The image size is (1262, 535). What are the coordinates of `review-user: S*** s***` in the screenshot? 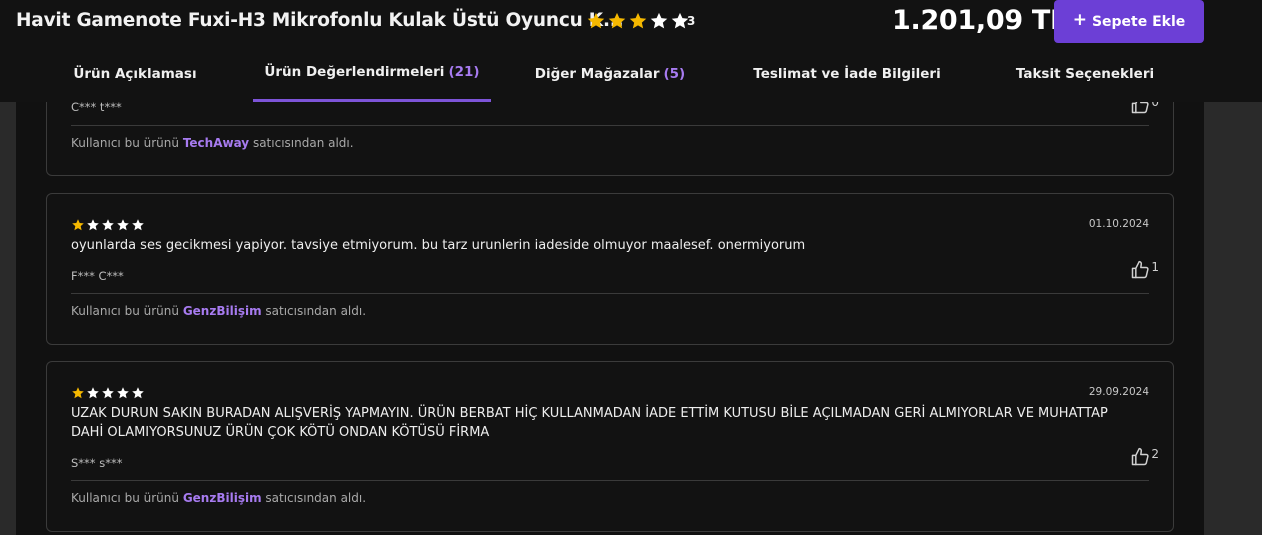 It's located at (97, 463).